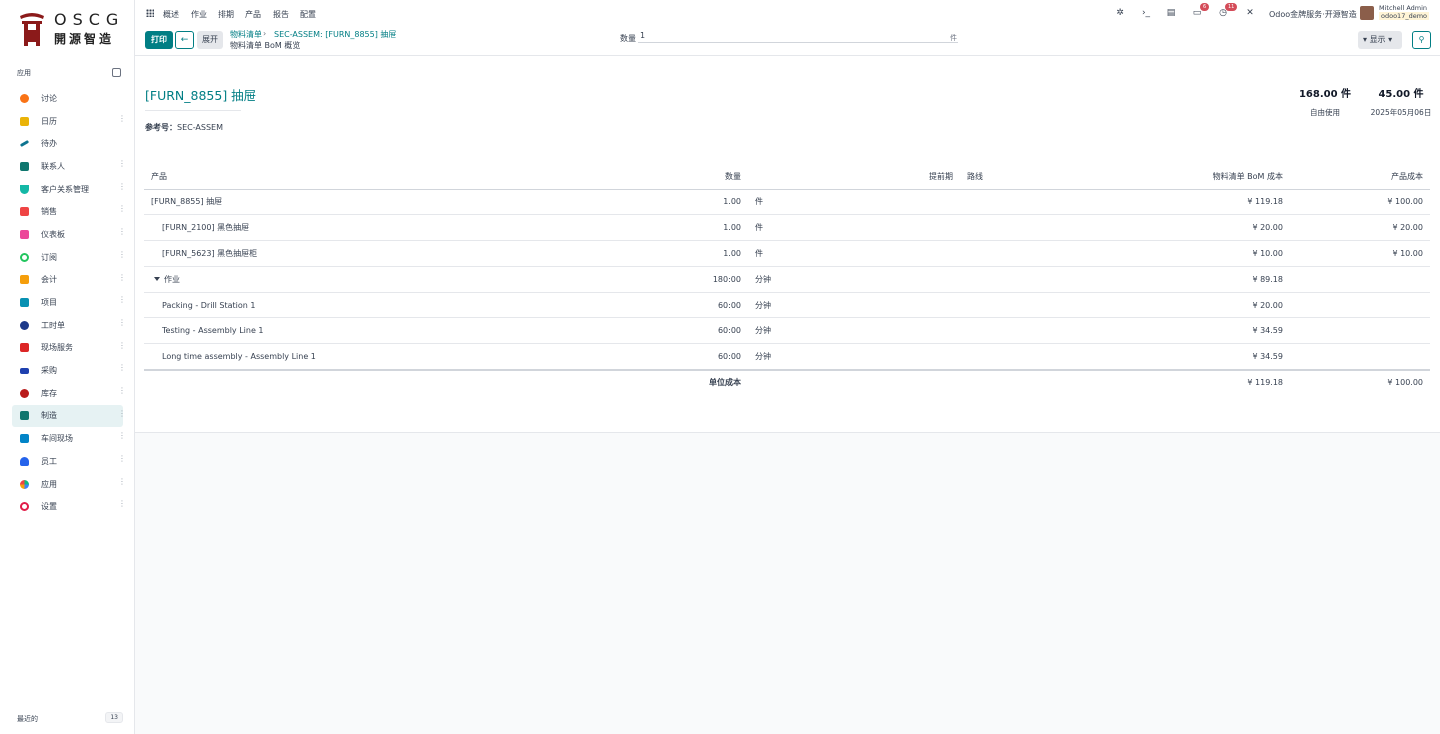  I want to click on contacts-icon, so click(24, 166).